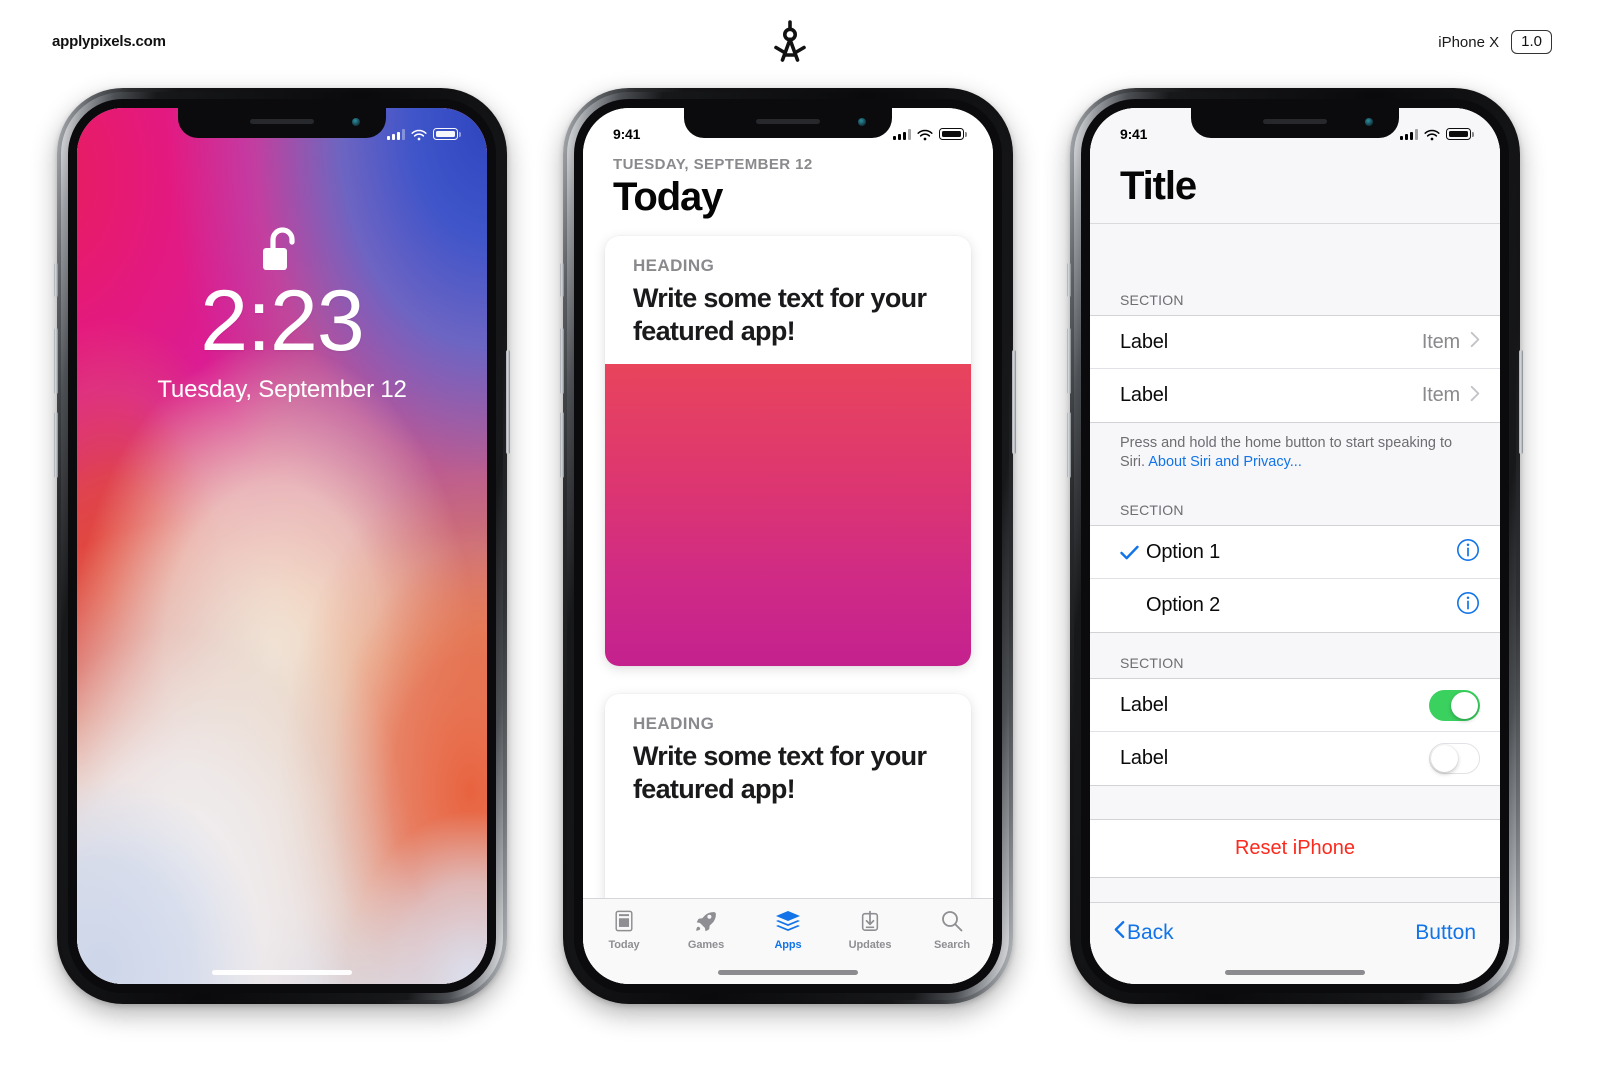 This screenshot has width=1600, height=1079. What do you see at coordinates (624, 921) in the screenshot?
I see `newspaper-icon` at bounding box center [624, 921].